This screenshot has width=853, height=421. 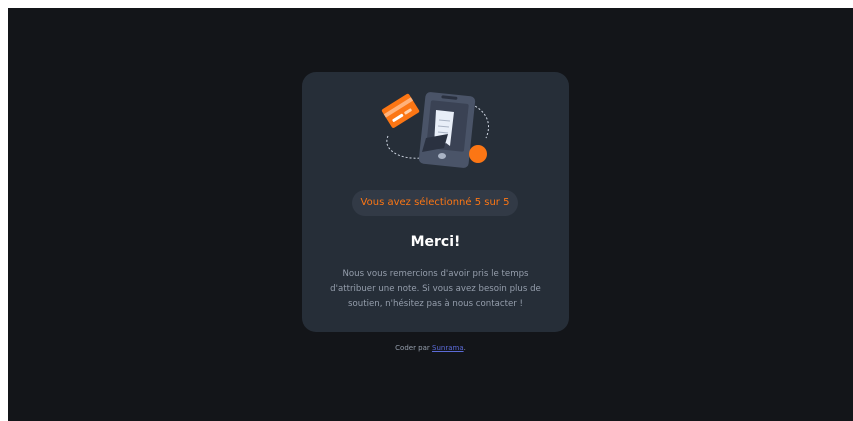 What do you see at coordinates (464, 348) in the screenshot?
I see `attribution-suffix: .` at bounding box center [464, 348].